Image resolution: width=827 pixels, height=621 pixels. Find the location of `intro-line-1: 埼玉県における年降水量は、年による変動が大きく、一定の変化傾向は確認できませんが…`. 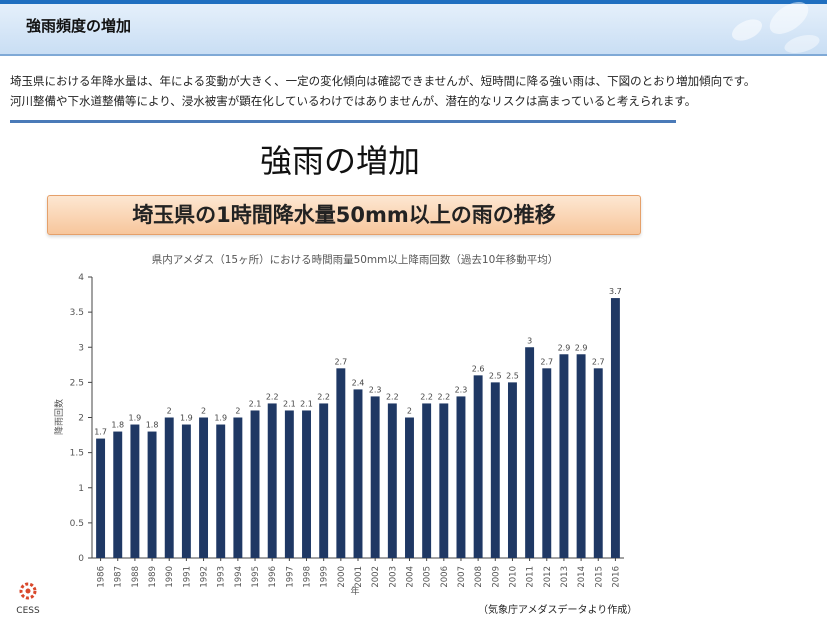

intro-line-1: 埼玉県における年降水量は、年による変動が大きく、一定の変化傾向は確認できませんが… is located at coordinates (383, 81).